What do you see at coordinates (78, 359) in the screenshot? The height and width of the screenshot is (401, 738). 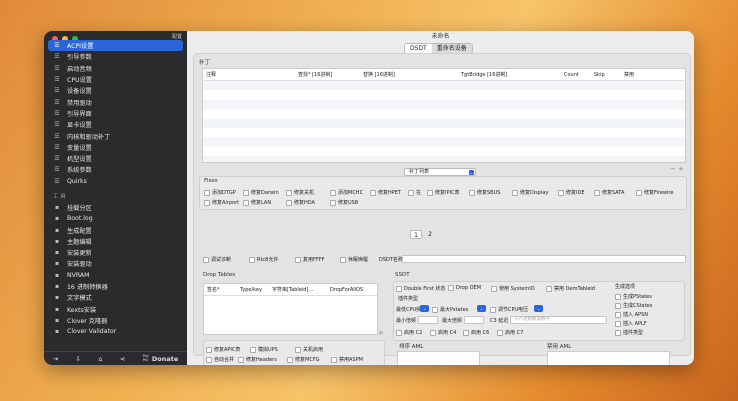 I see `import-icon: ⇩` at bounding box center [78, 359].